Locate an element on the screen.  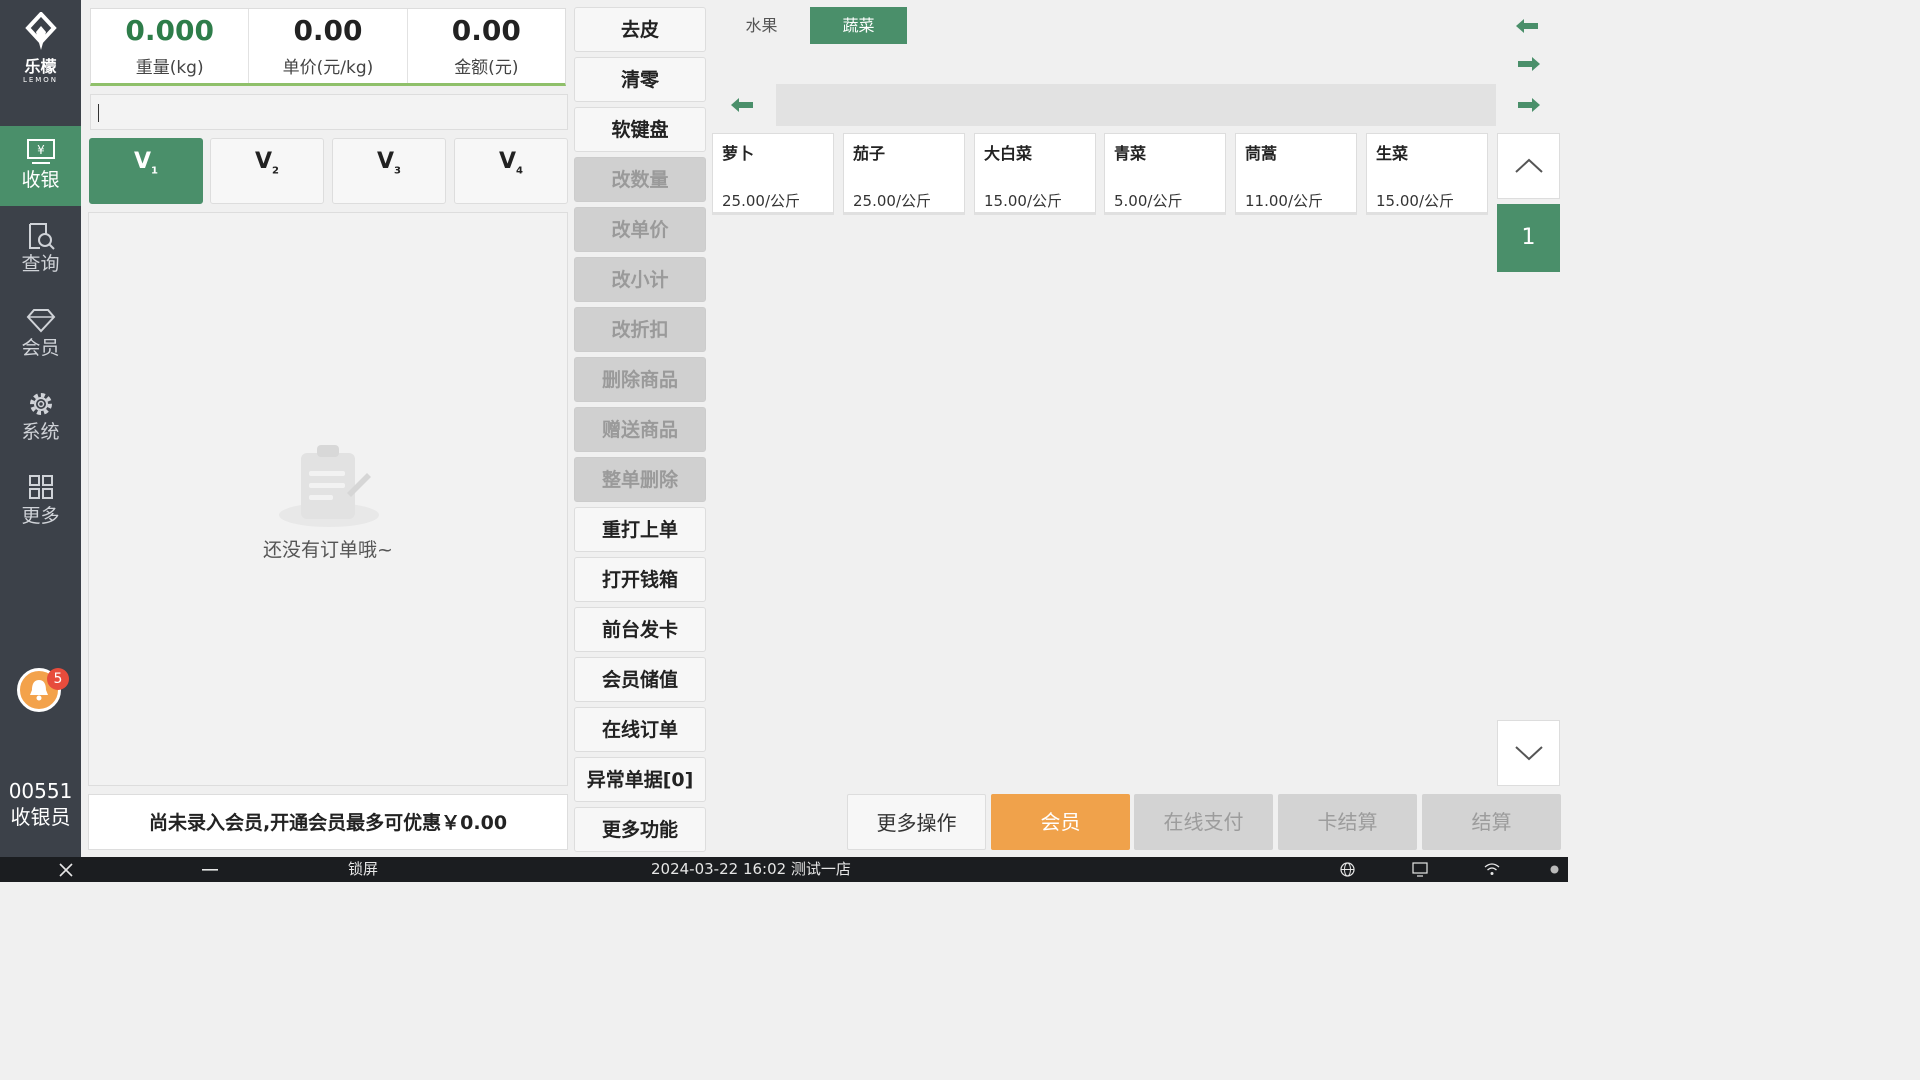
zero-button: 清零 is located at coordinates (640, 79).